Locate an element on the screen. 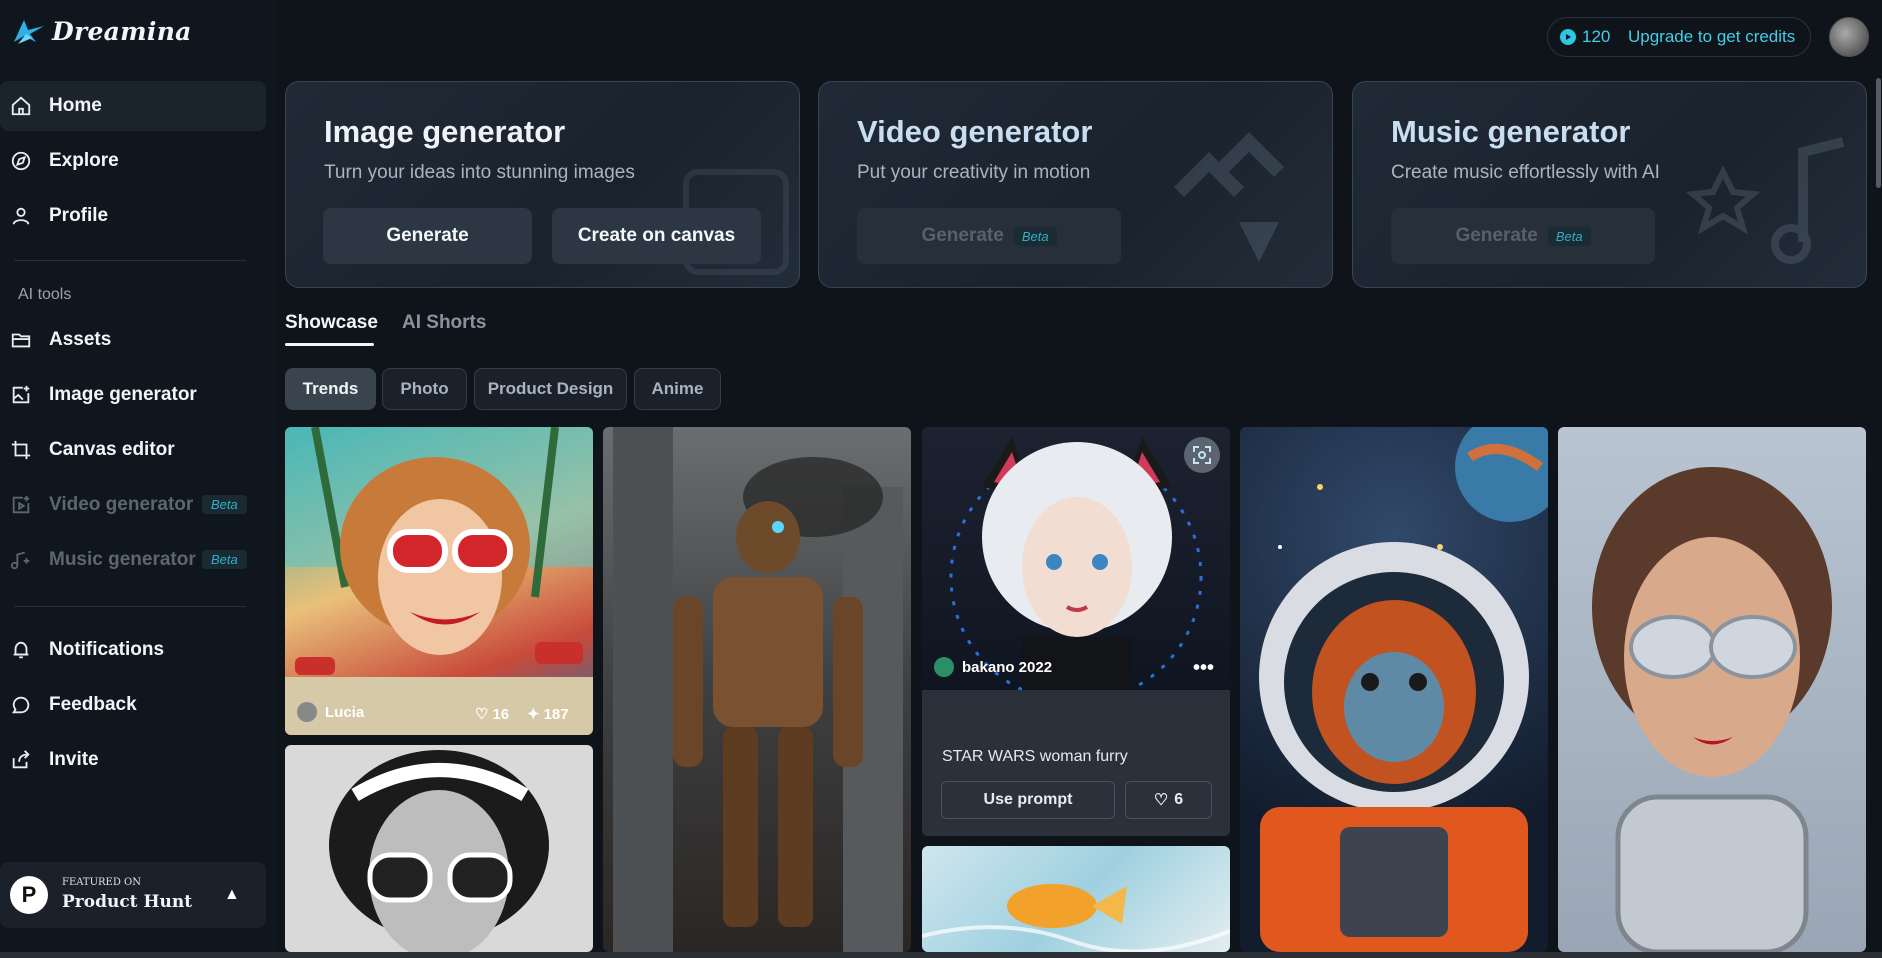 This screenshot has width=1882, height=958. like-button: ♡ 6 is located at coordinates (1168, 800).